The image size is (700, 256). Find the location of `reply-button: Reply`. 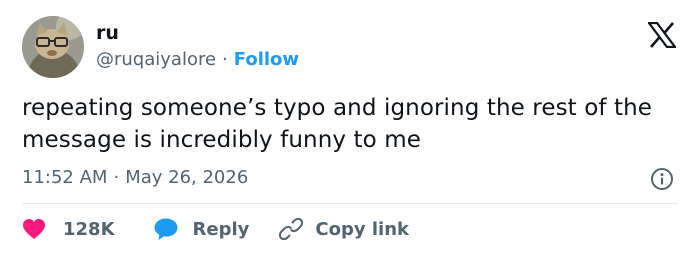

reply-button: Reply is located at coordinates (201, 229).